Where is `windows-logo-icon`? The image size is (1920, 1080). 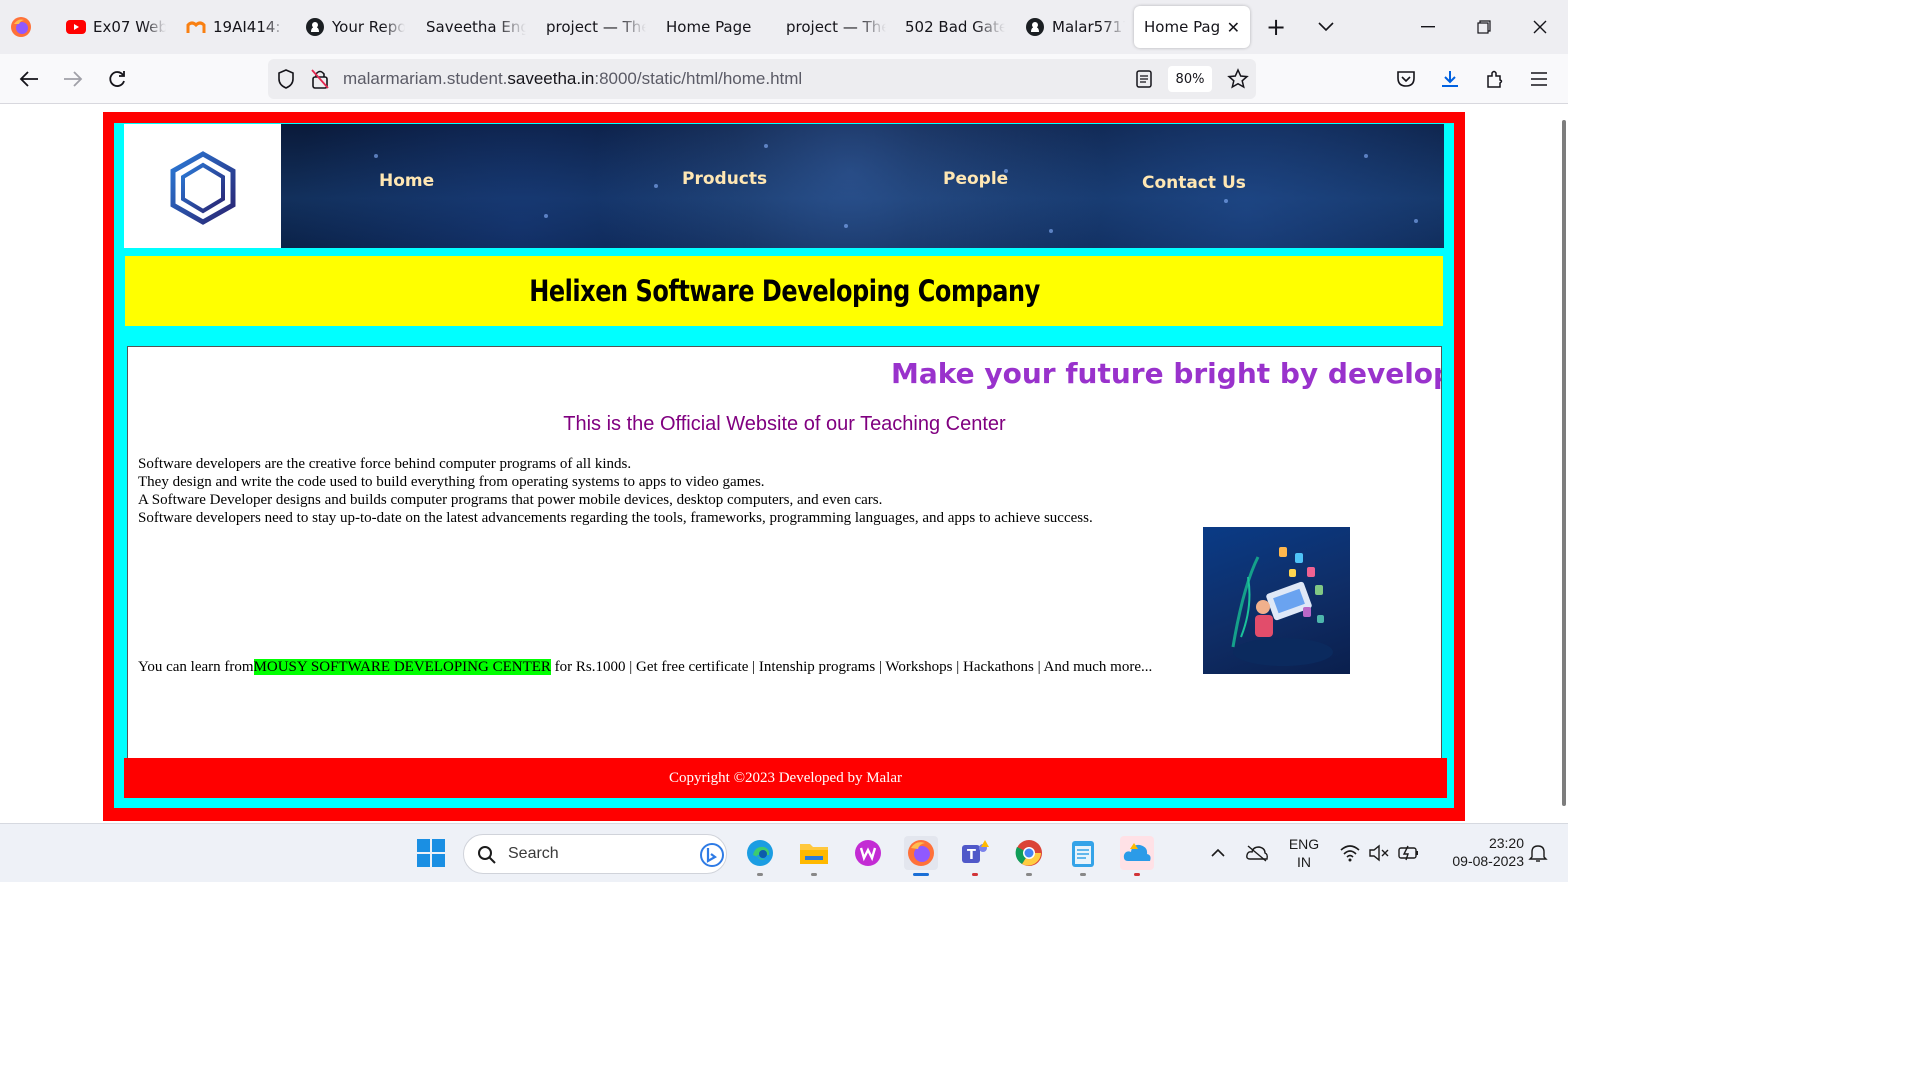 windows-logo-icon is located at coordinates (431, 853).